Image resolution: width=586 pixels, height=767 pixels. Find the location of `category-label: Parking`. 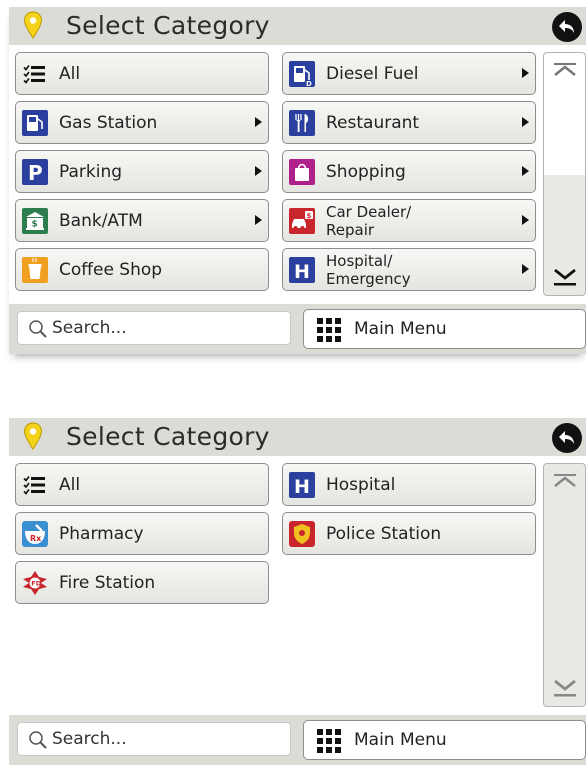

category-label: Parking is located at coordinates (91, 171).